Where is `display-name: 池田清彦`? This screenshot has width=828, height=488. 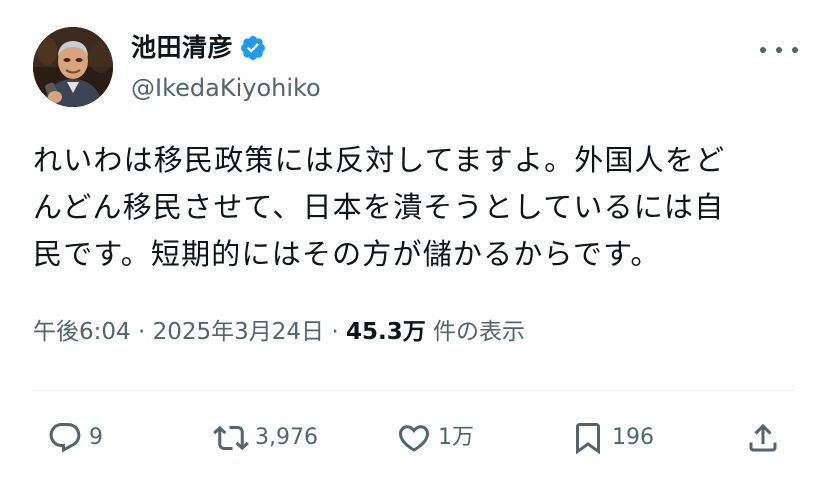
display-name: 池田清彦 is located at coordinates (182, 48).